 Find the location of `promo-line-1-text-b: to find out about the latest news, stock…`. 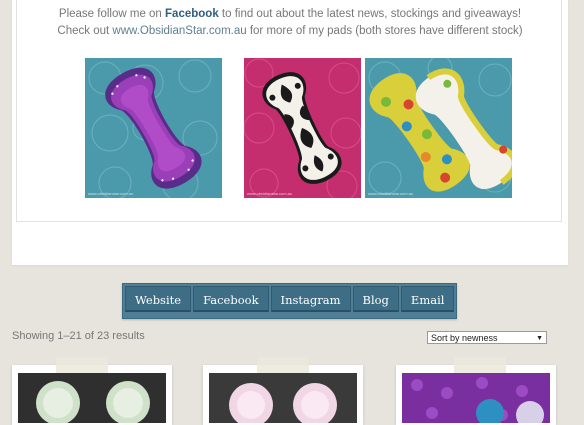

promo-line-1-text-b: to find out about the latest news, stock… is located at coordinates (370, 14).